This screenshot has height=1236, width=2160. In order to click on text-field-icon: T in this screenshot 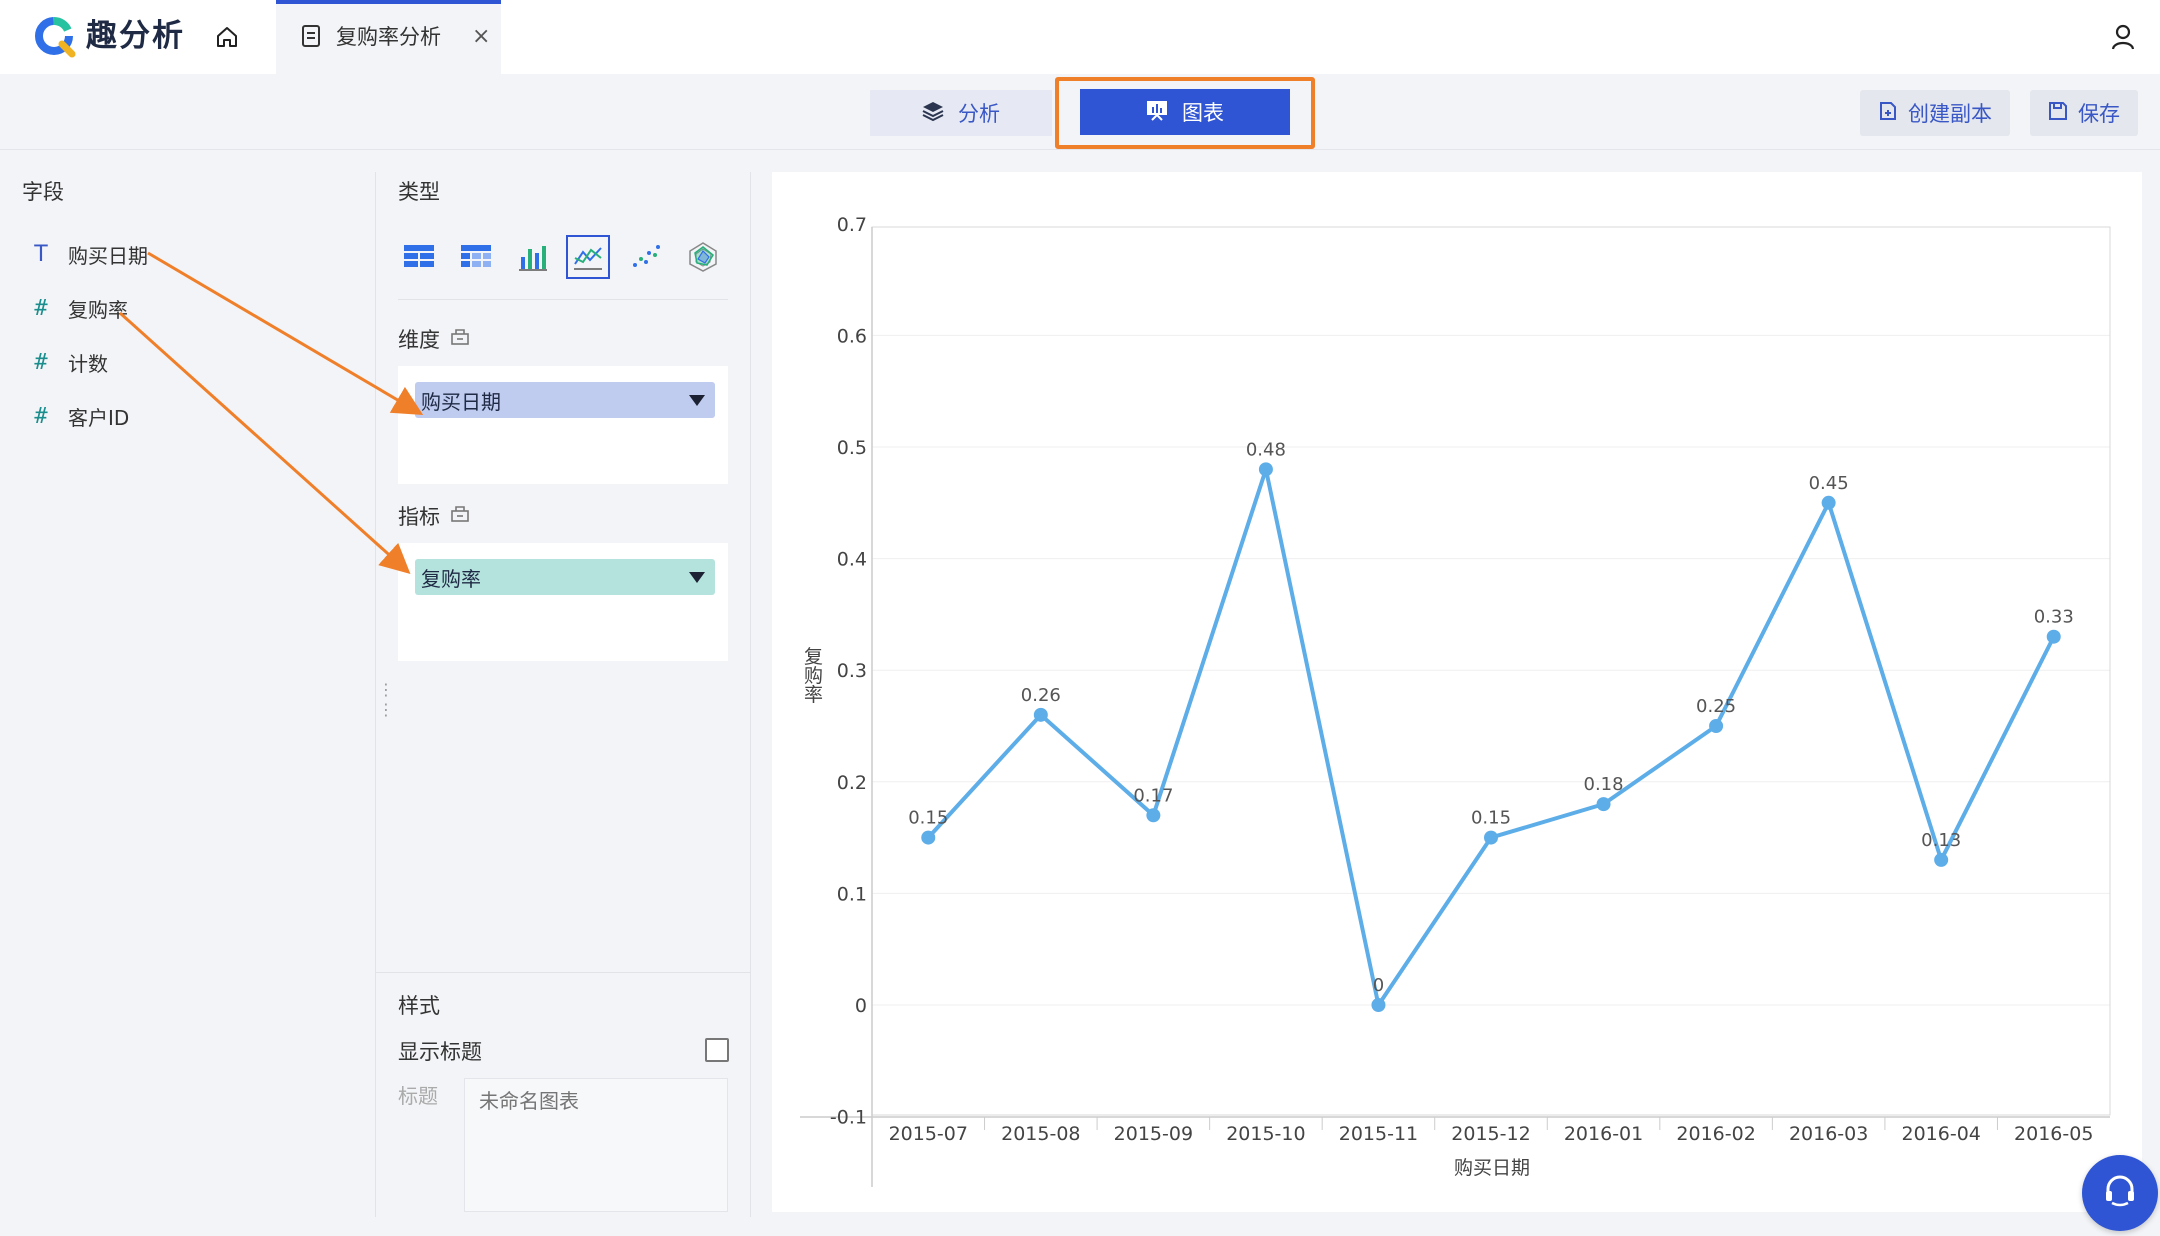, I will do `click(41, 254)`.